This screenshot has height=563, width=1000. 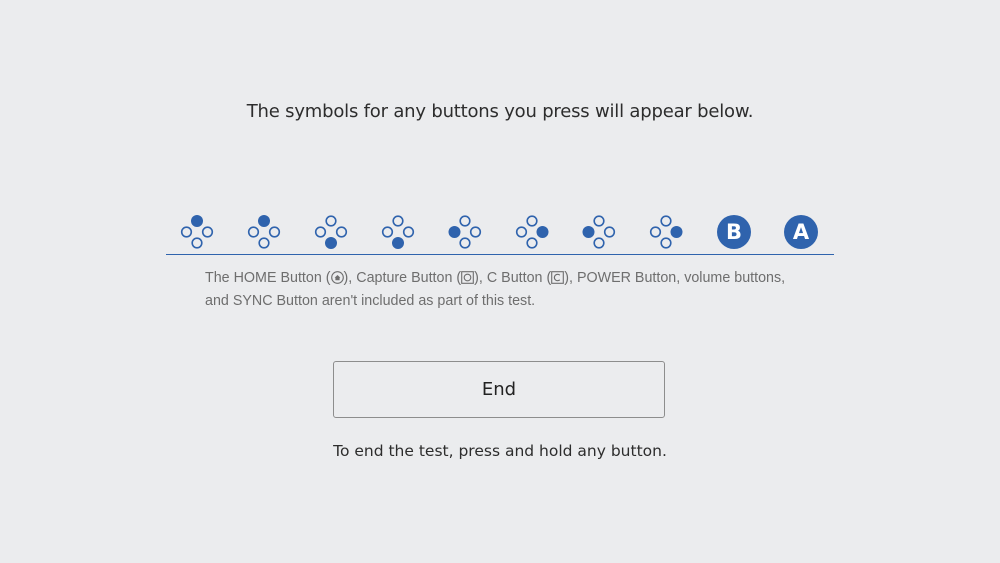 I want to click on face-x-icon, so click(x=264, y=232).